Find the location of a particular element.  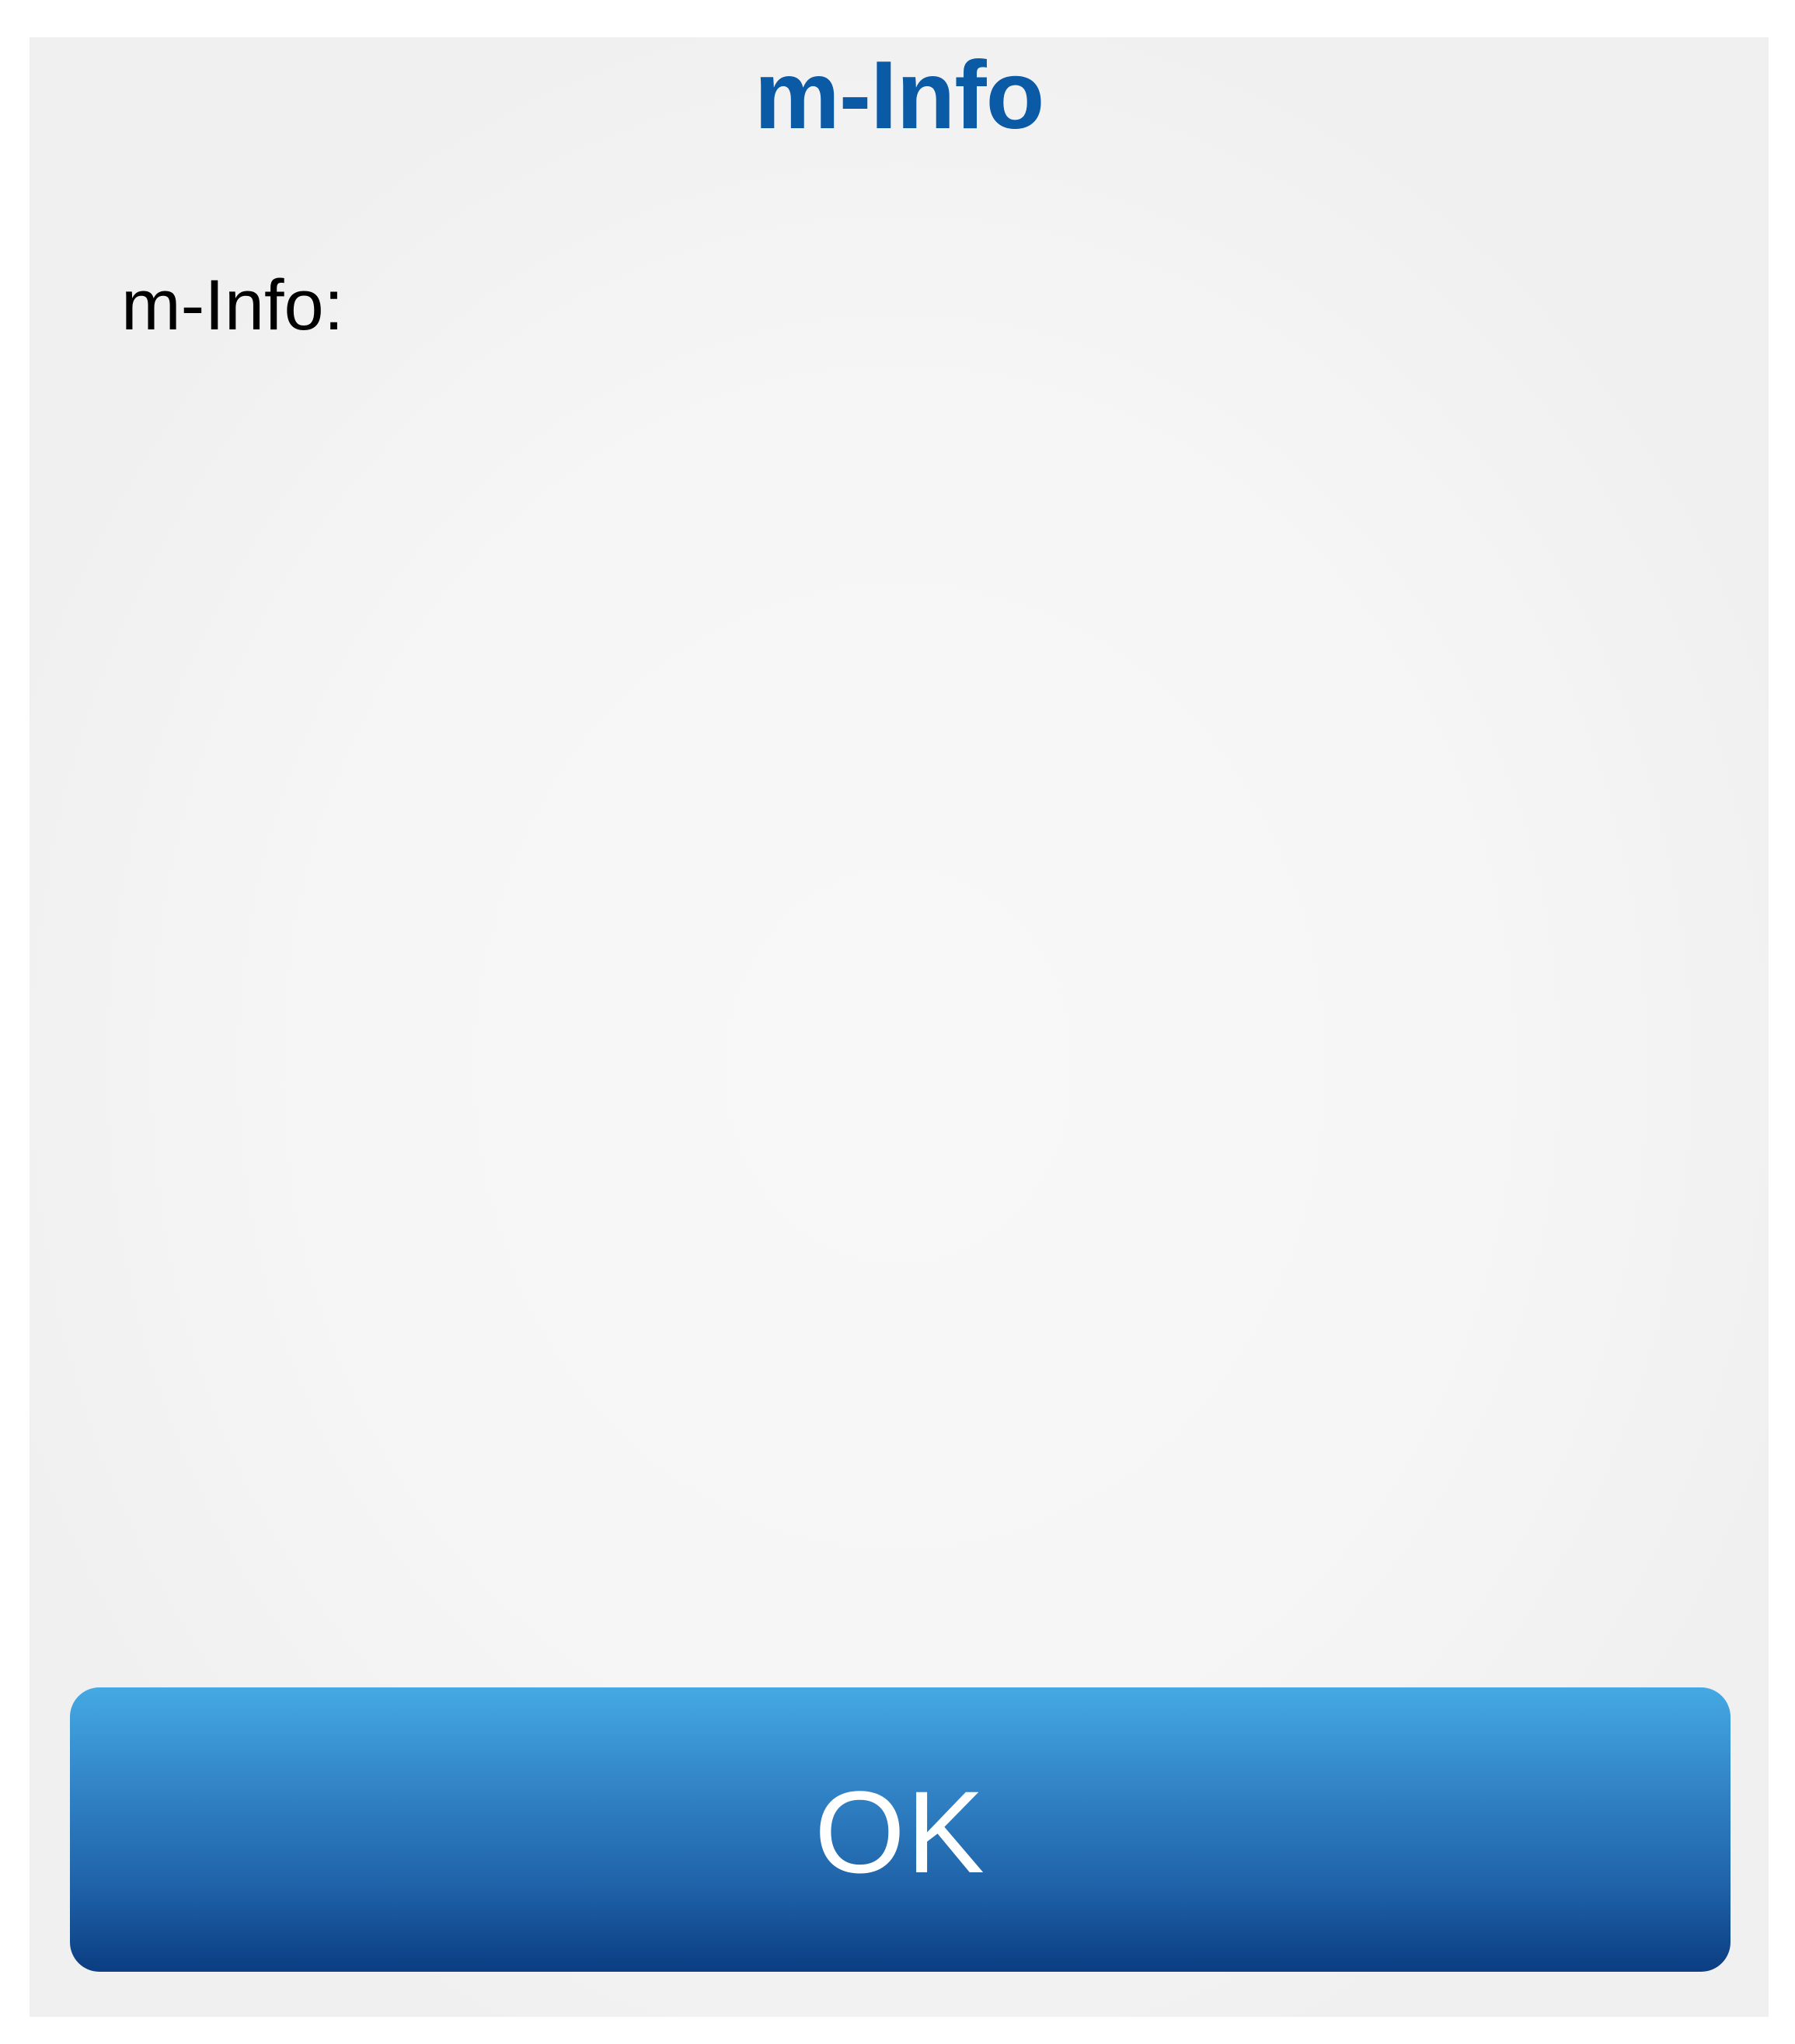

m-info-label: m-Info: is located at coordinates (233, 305).